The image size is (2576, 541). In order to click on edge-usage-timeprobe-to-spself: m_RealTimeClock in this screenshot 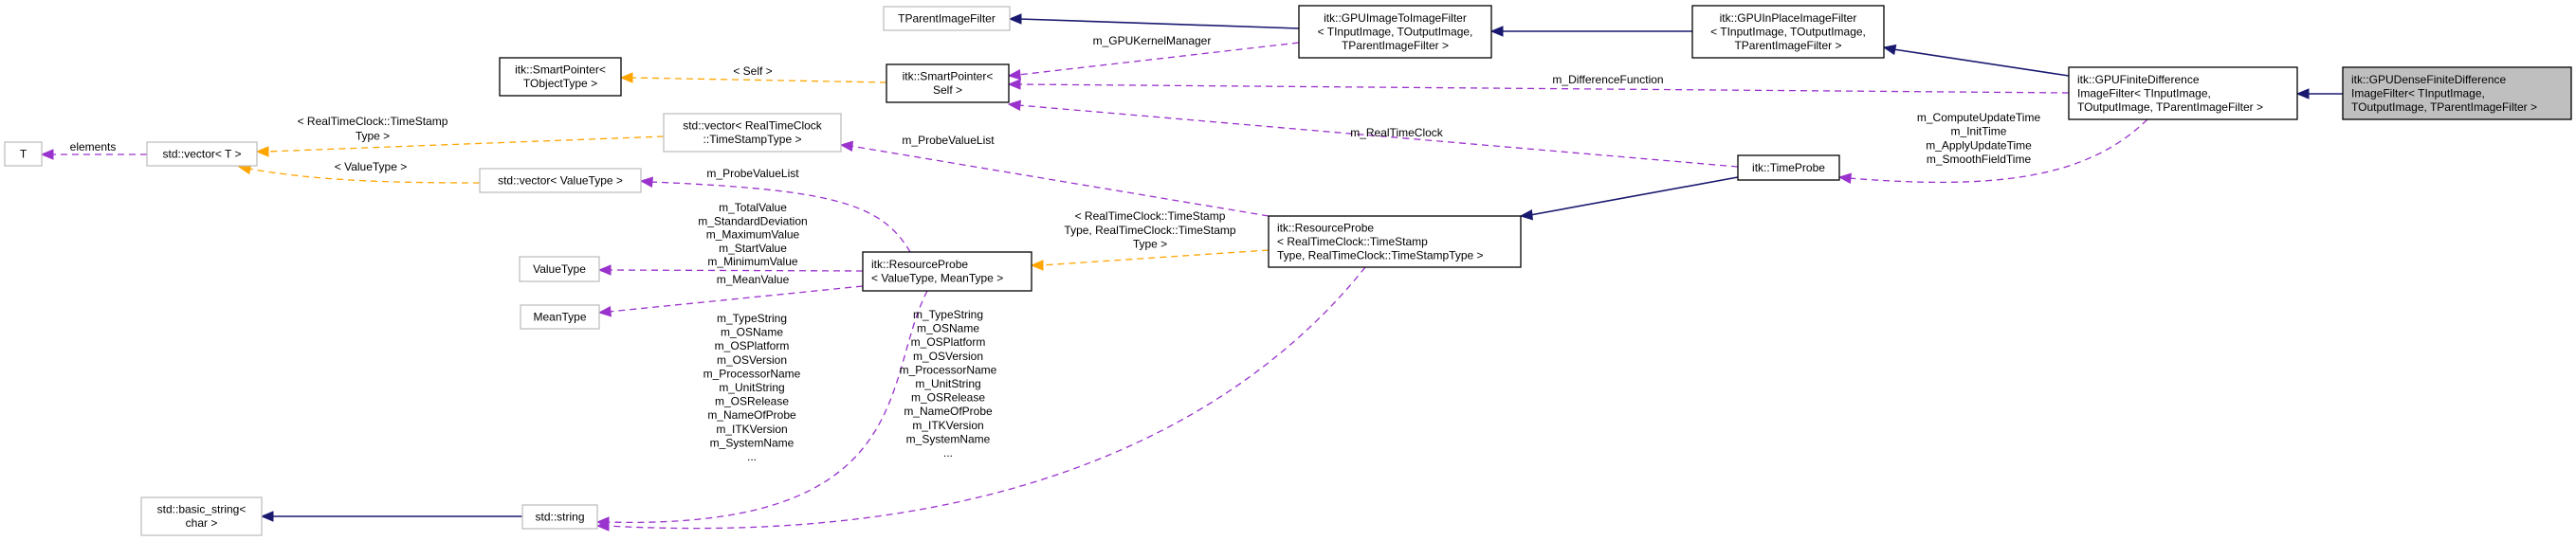, I will do `click(1373, 133)`.